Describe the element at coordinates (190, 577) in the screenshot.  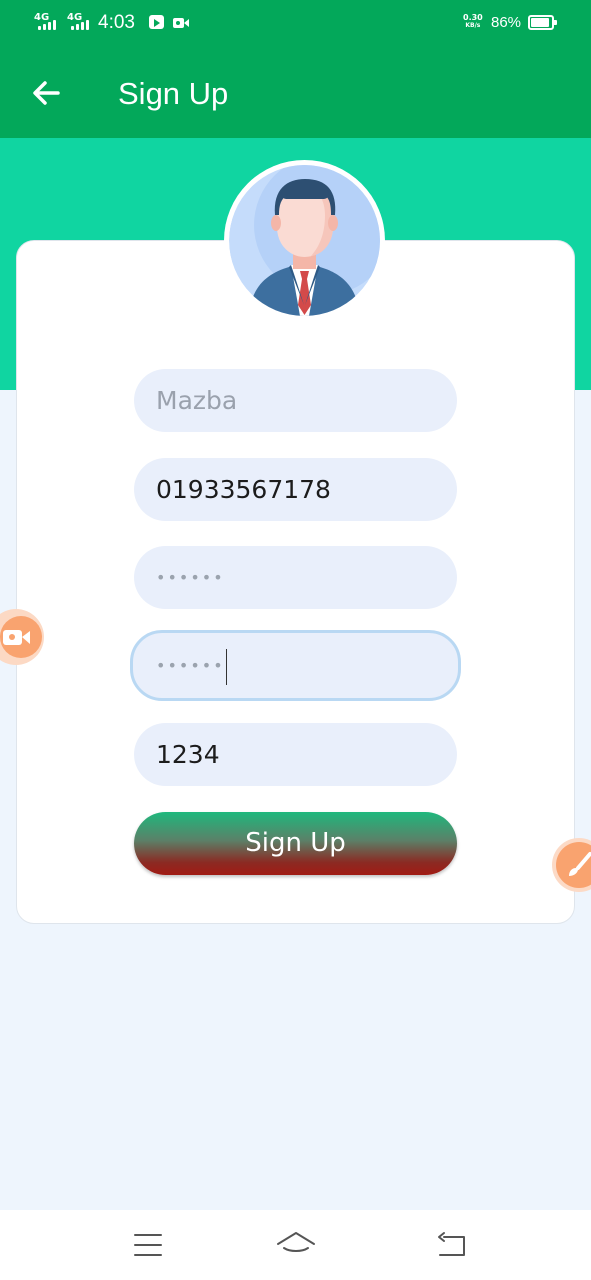
I see `password-value: ••••••` at that location.